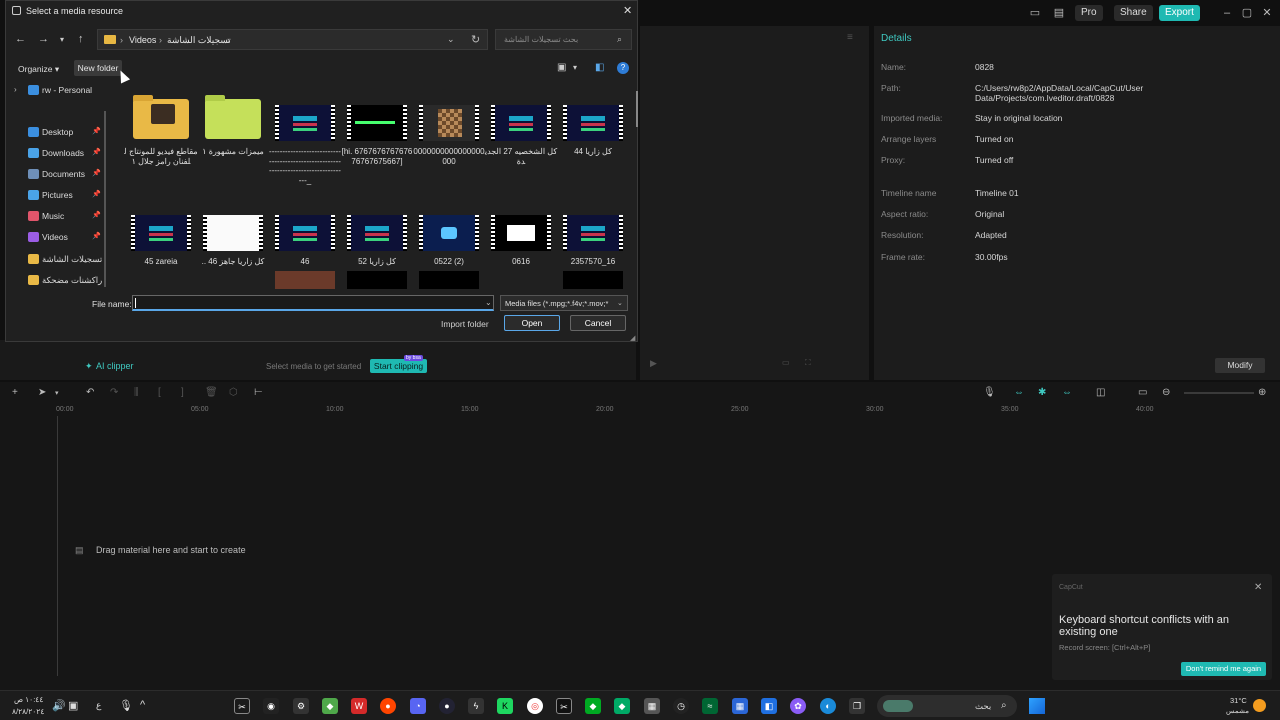 This screenshot has width=1280, height=720. What do you see at coordinates (1100, 392) in the screenshot?
I see `split-screen-icon: ◫` at bounding box center [1100, 392].